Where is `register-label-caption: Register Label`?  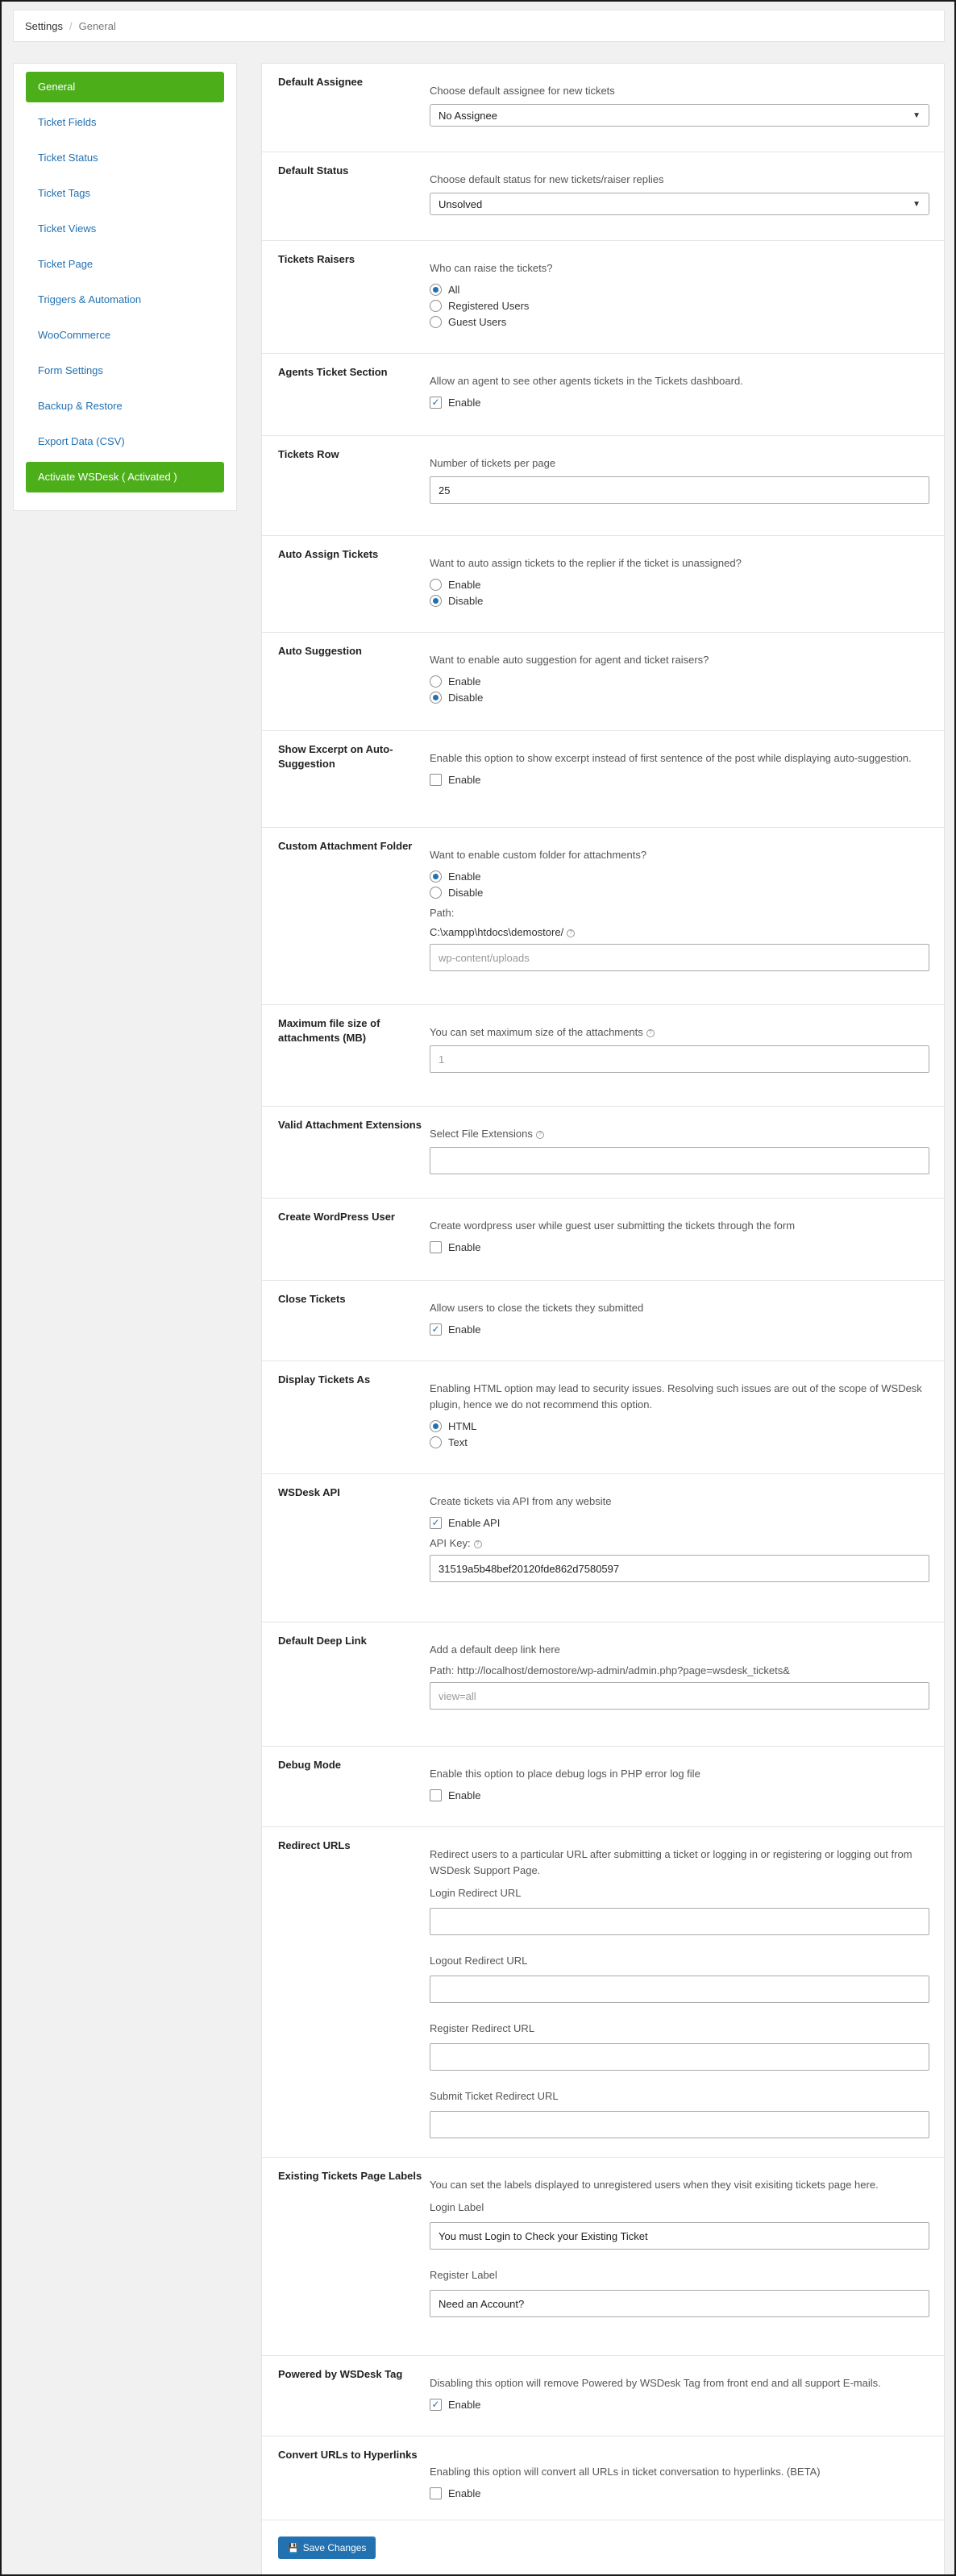
register-label-caption: Register Label is located at coordinates (464, 2275).